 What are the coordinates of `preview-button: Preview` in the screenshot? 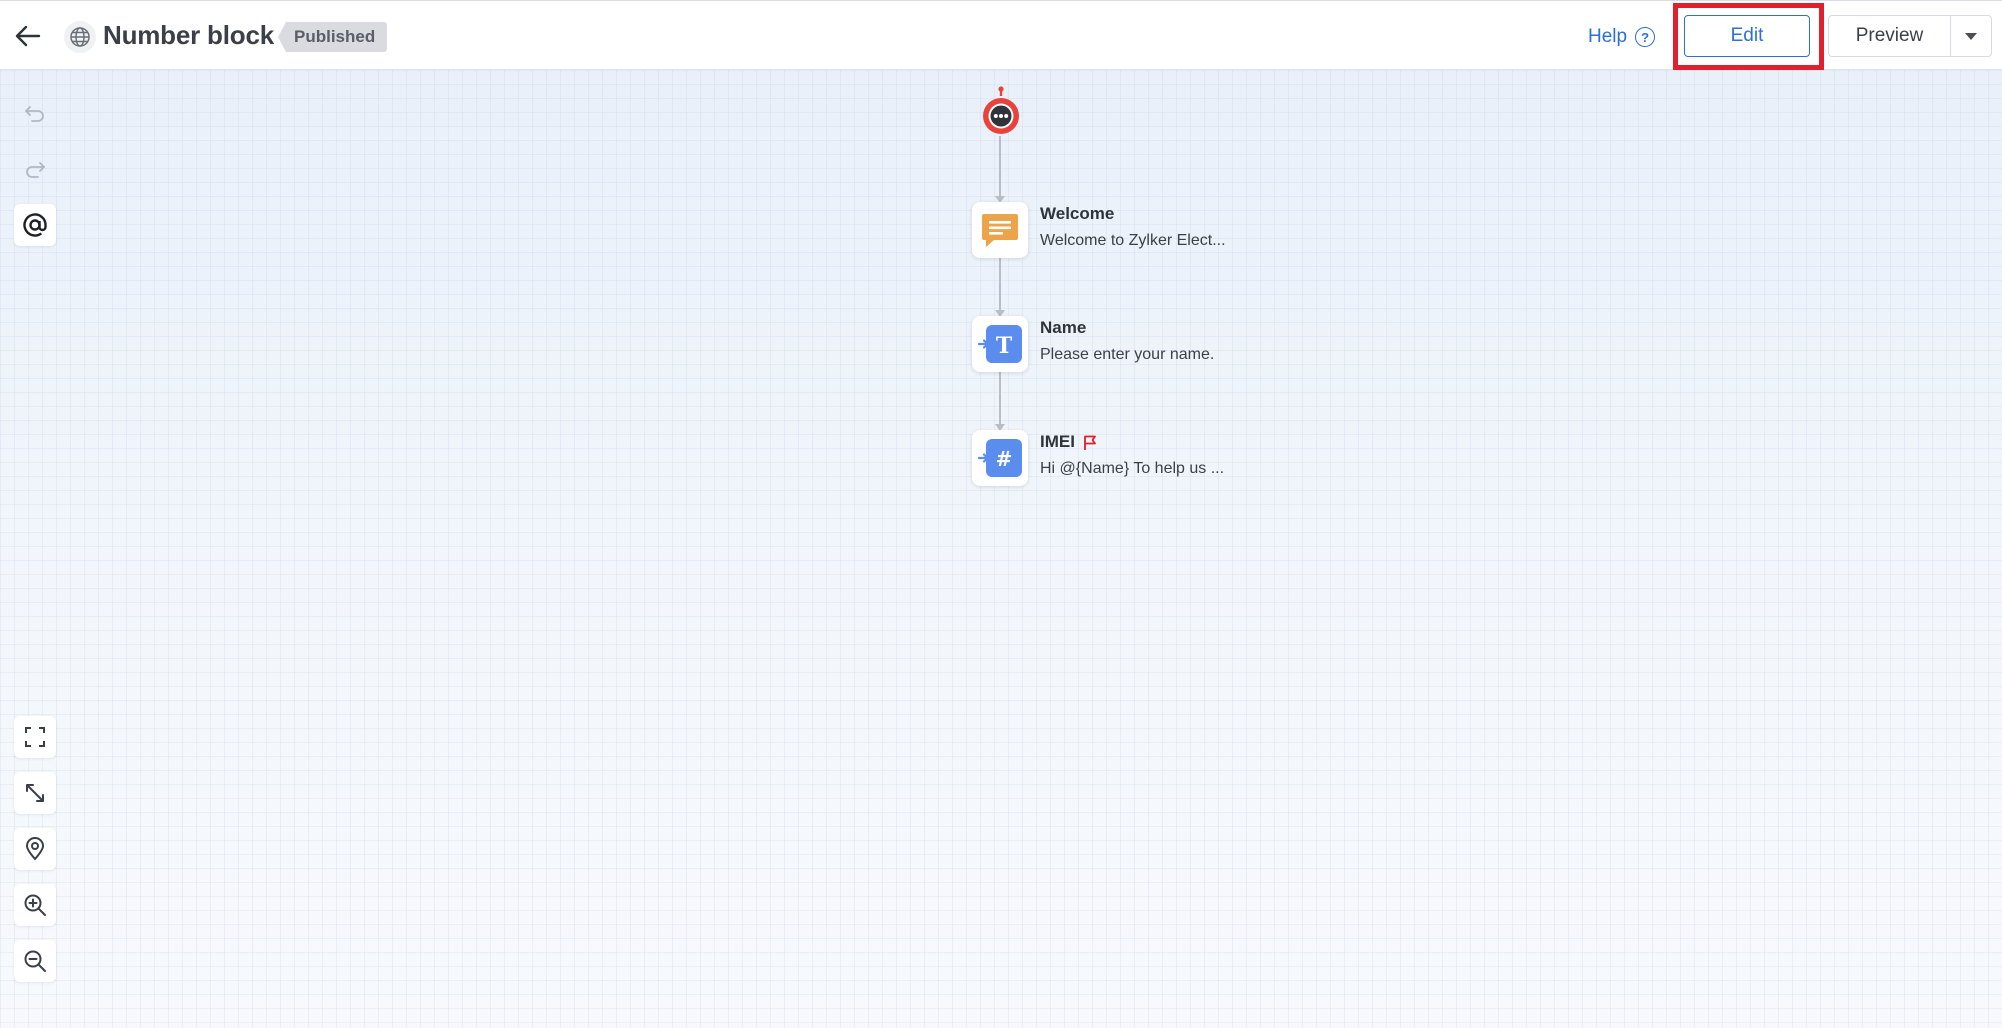 It's located at (1889, 36).